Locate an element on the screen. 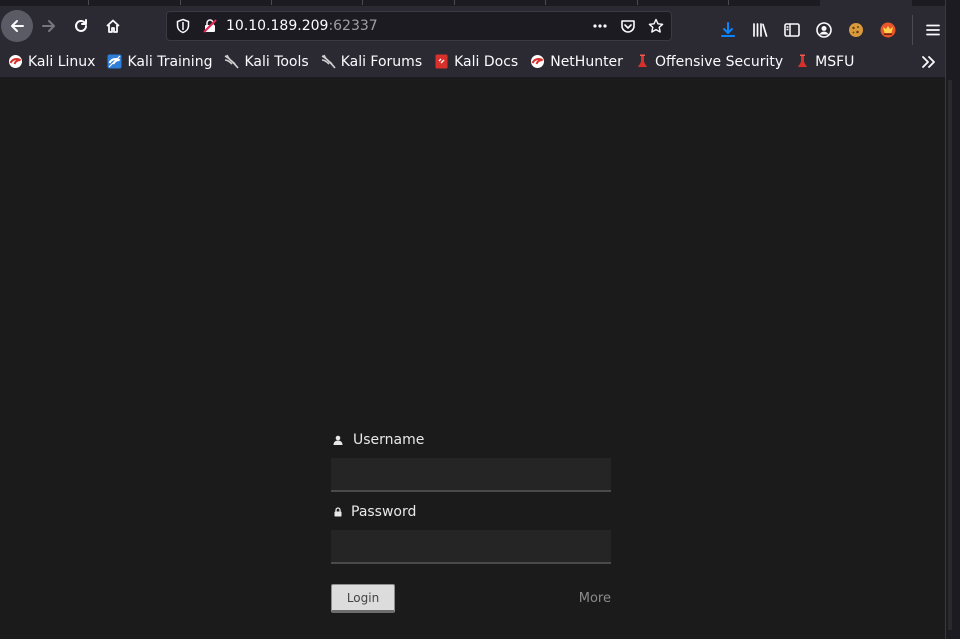  bookmark-msfu: MSFU is located at coordinates (824, 62).